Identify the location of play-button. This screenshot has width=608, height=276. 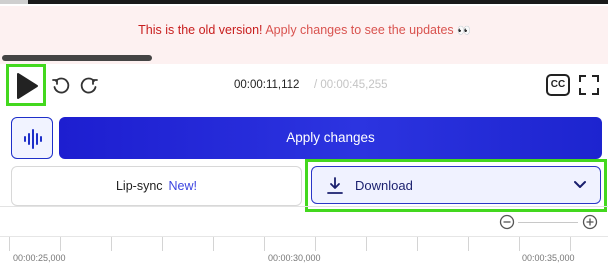
(26, 85).